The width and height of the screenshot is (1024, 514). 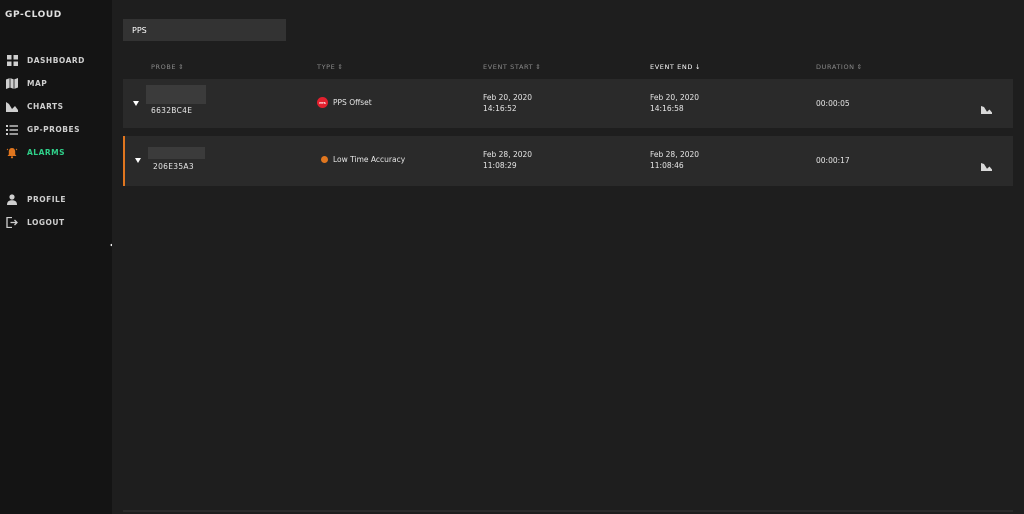 I want to click on column-header-duration: DURATION ⇕, so click(x=839, y=67).